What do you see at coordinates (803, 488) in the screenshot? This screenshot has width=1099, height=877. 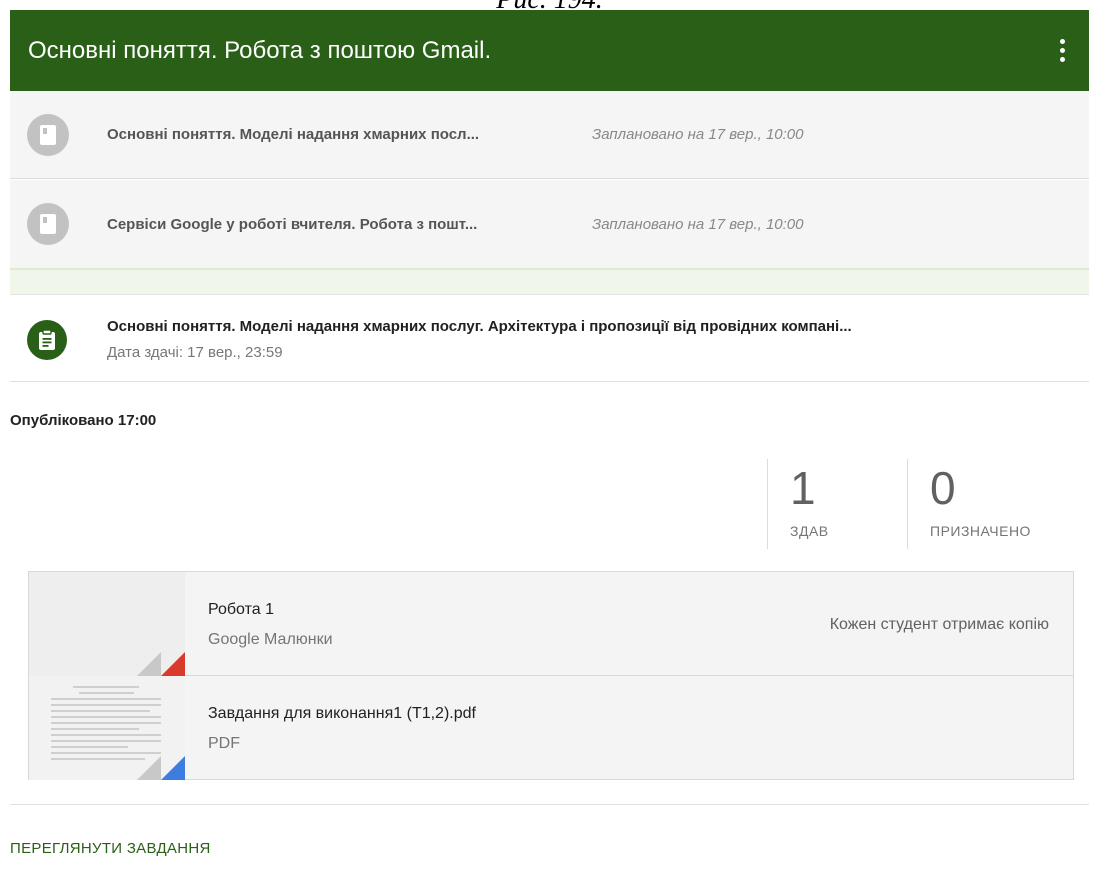 I see `turned-in-count: 1` at bounding box center [803, 488].